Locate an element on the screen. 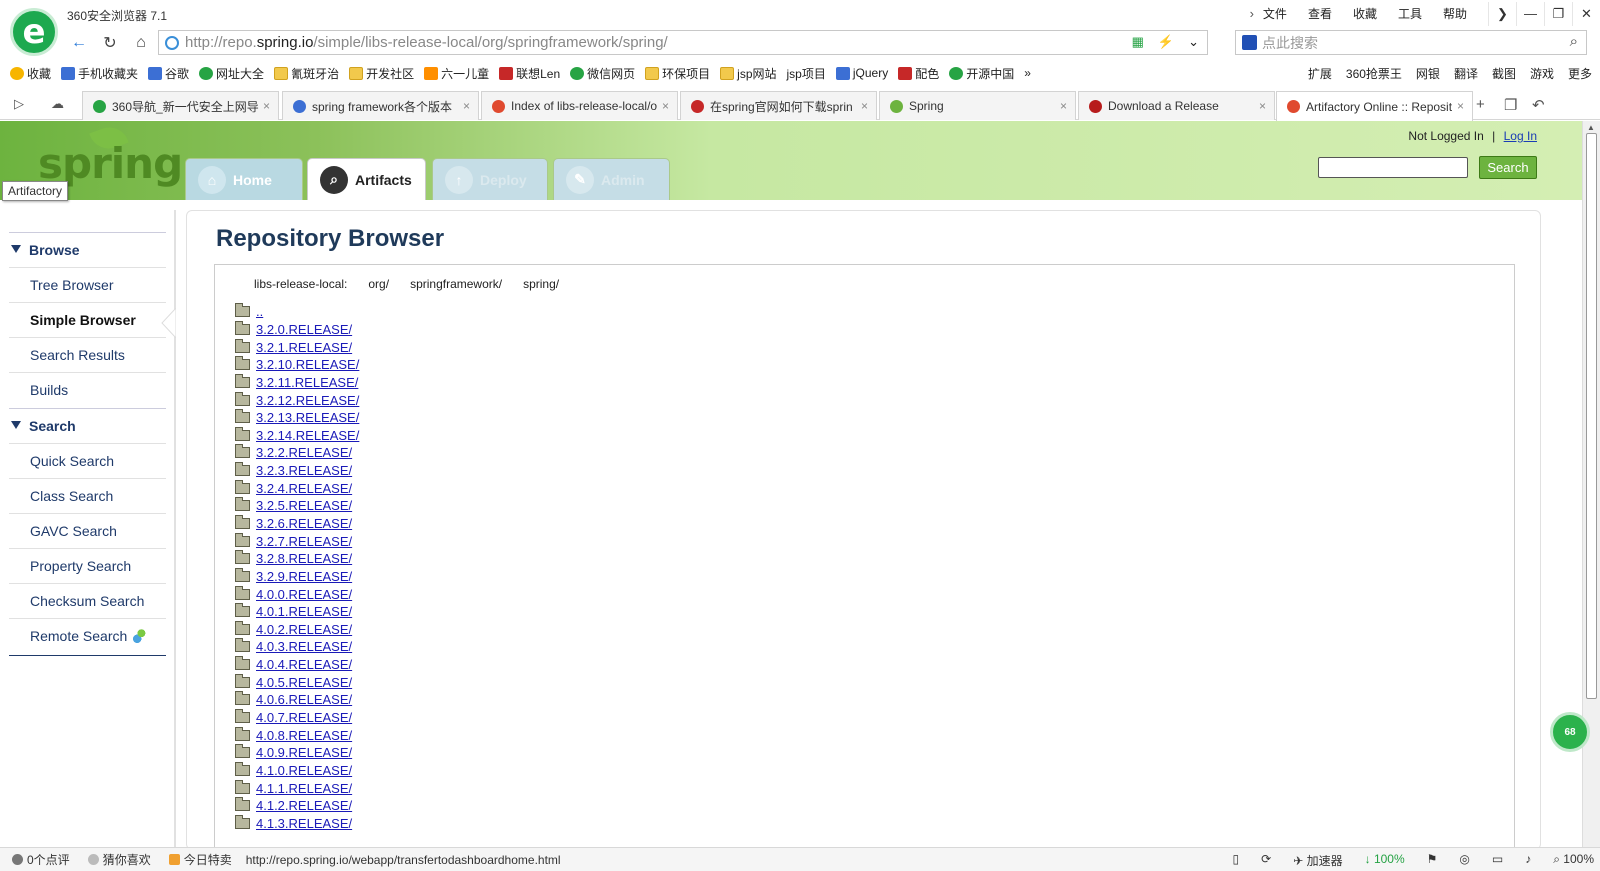 This screenshot has height=871, width=1600. cloud-icon: ☁ is located at coordinates (57, 104).